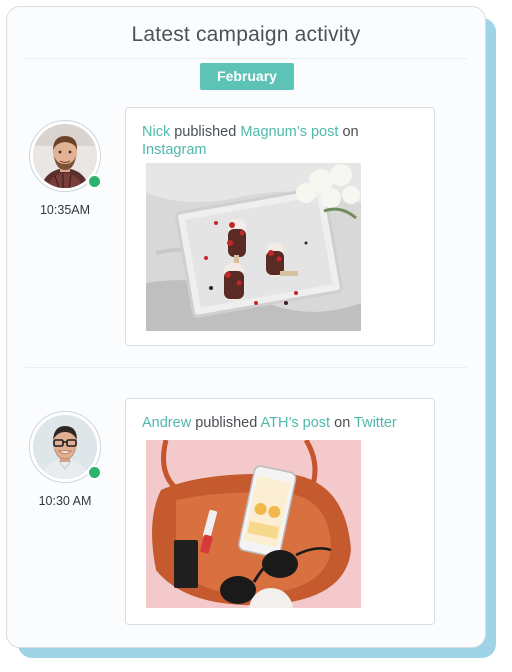  What do you see at coordinates (166, 423) in the screenshot?
I see `user-link: Andrew` at bounding box center [166, 423].